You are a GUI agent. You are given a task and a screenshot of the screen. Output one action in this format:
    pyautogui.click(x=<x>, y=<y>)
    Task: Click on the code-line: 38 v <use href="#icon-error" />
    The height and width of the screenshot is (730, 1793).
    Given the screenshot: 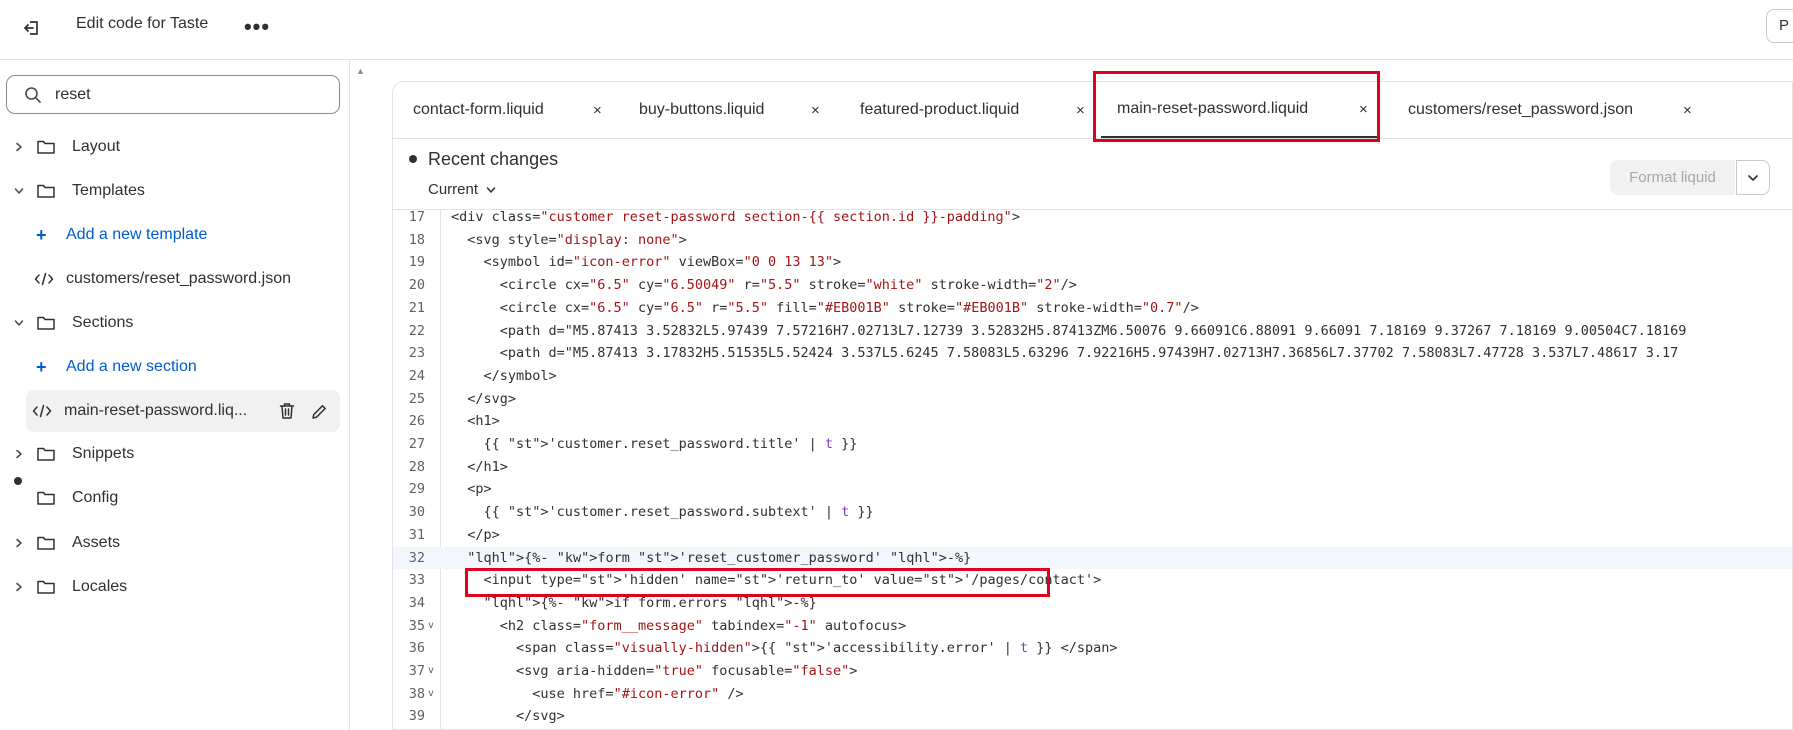 What is the action you would take?
    pyautogui.click(x=1092, y=694)
    